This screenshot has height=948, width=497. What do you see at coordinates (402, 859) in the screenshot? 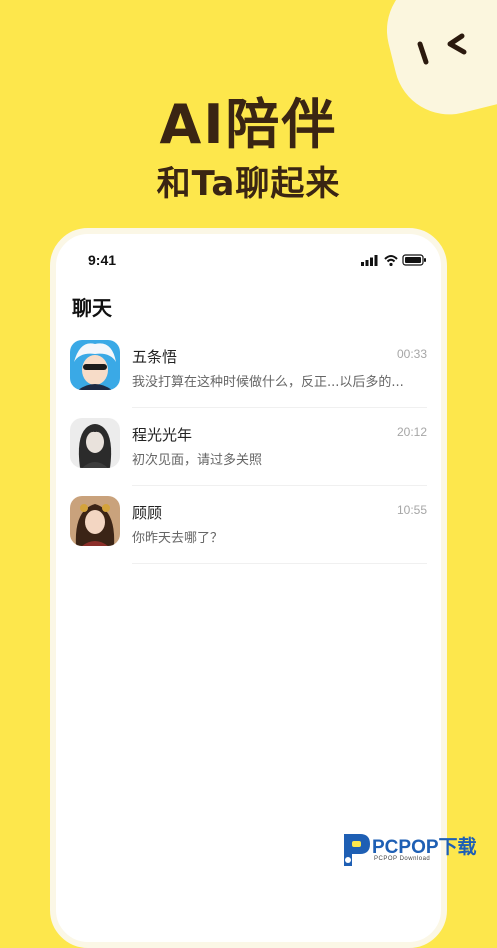
I see `watermark-subtext: PCPOP Download` at bounding box center [402, 859].